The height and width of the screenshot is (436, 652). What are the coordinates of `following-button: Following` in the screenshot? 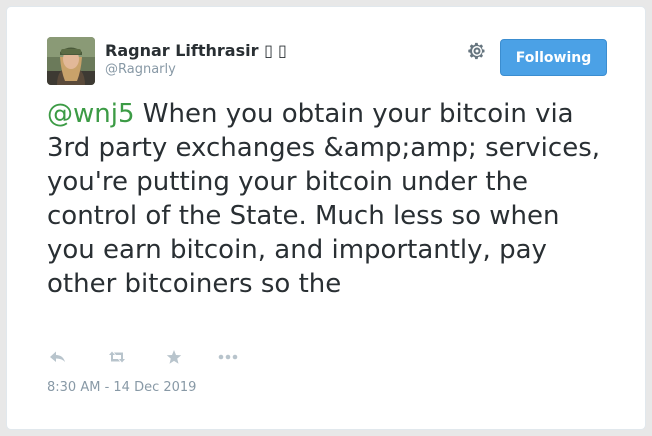 It's located at (553, 57).